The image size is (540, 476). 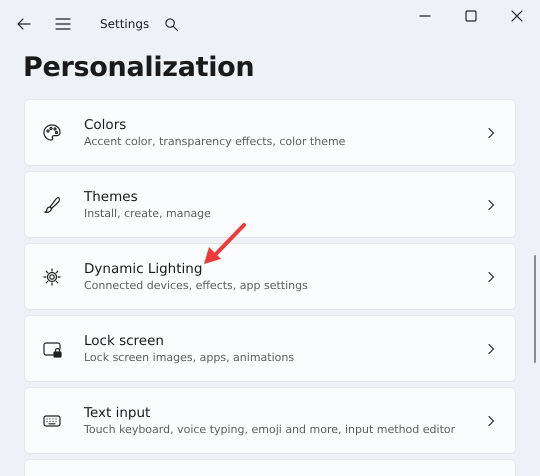 What do you see at coordinates (148, 213) in the screenshot?
I see `item-description: Install, create, manage` at bounding box center [148, 213].